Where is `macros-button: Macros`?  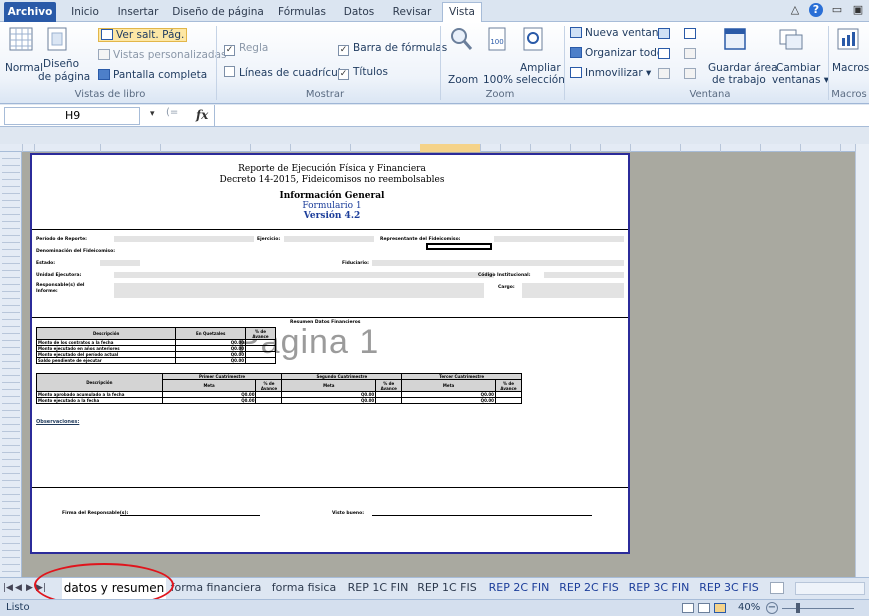 macros-button: Macros is located at coordinates (850, 68).